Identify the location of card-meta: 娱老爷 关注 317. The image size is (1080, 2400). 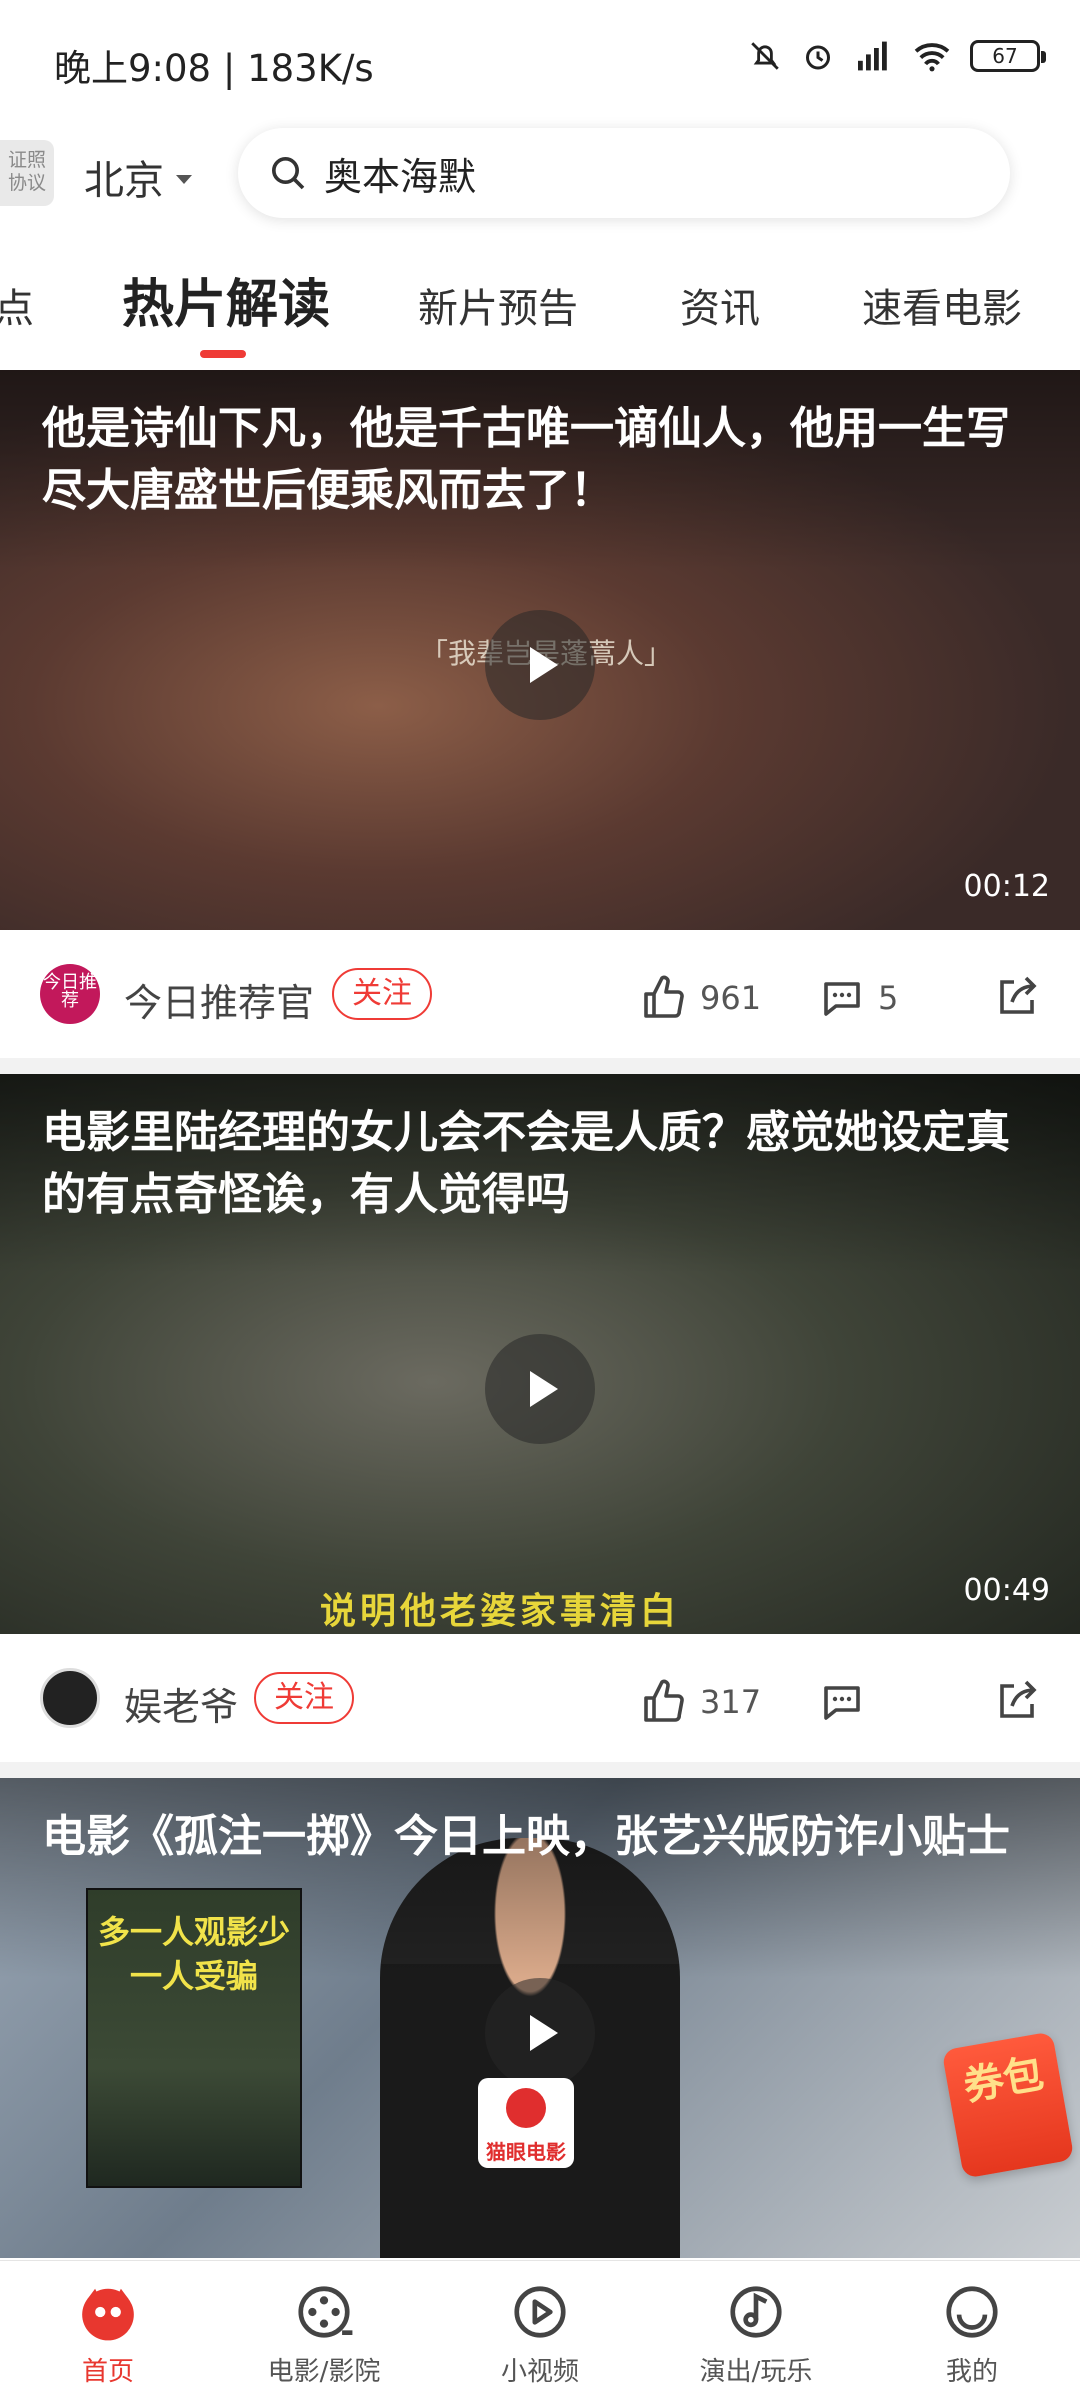
(540, 1698).